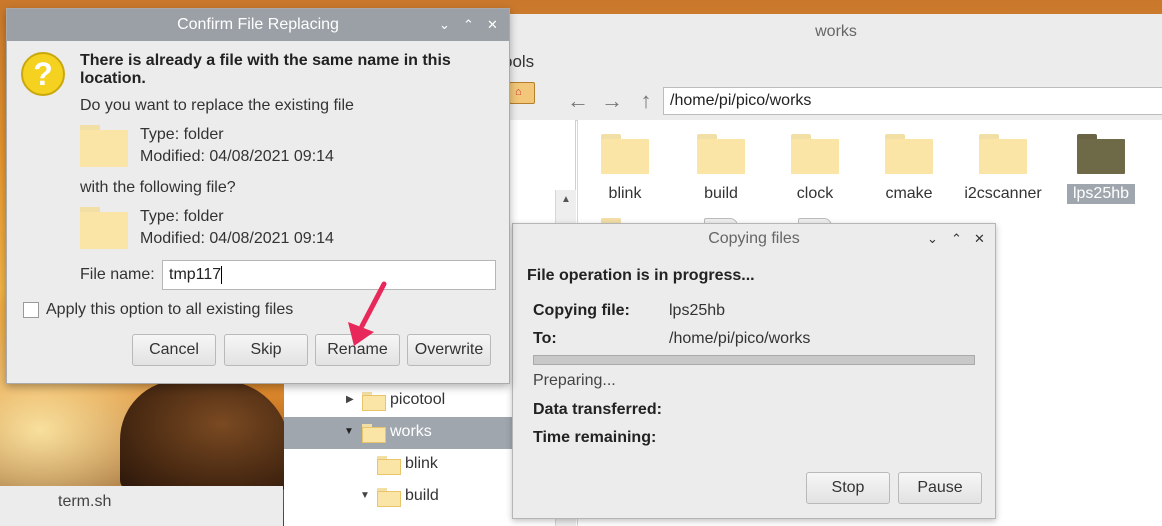  Describe the element at coordinates (848, 488) in the screenshot. I see `stop-button: Stop` at that location.